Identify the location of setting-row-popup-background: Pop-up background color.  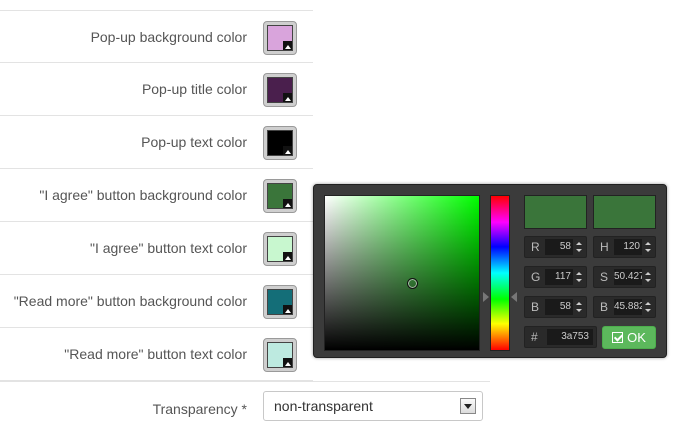
(156, 36).